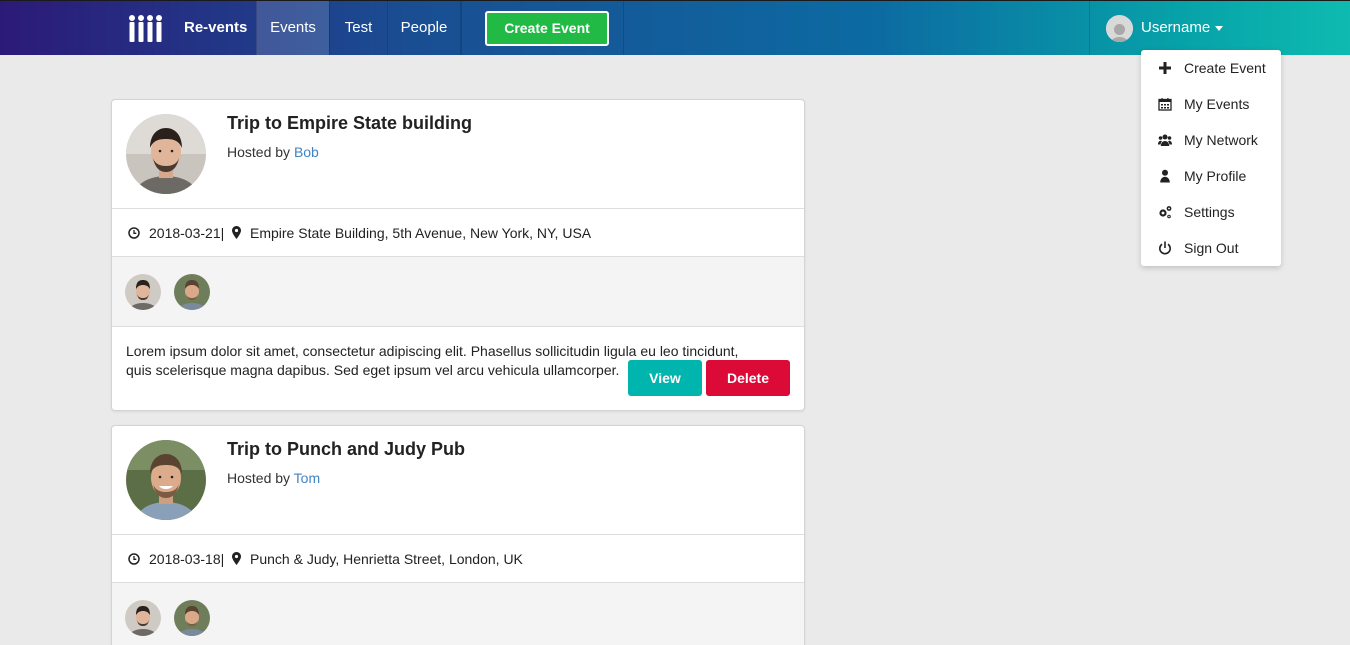 Image resolution: width=1350 pixels, height=645 pixels. What do you see at coordinates (187, 233) in the screenshot?
I see `event-date: 2018-03-21|` at bounding box center [187, 233].